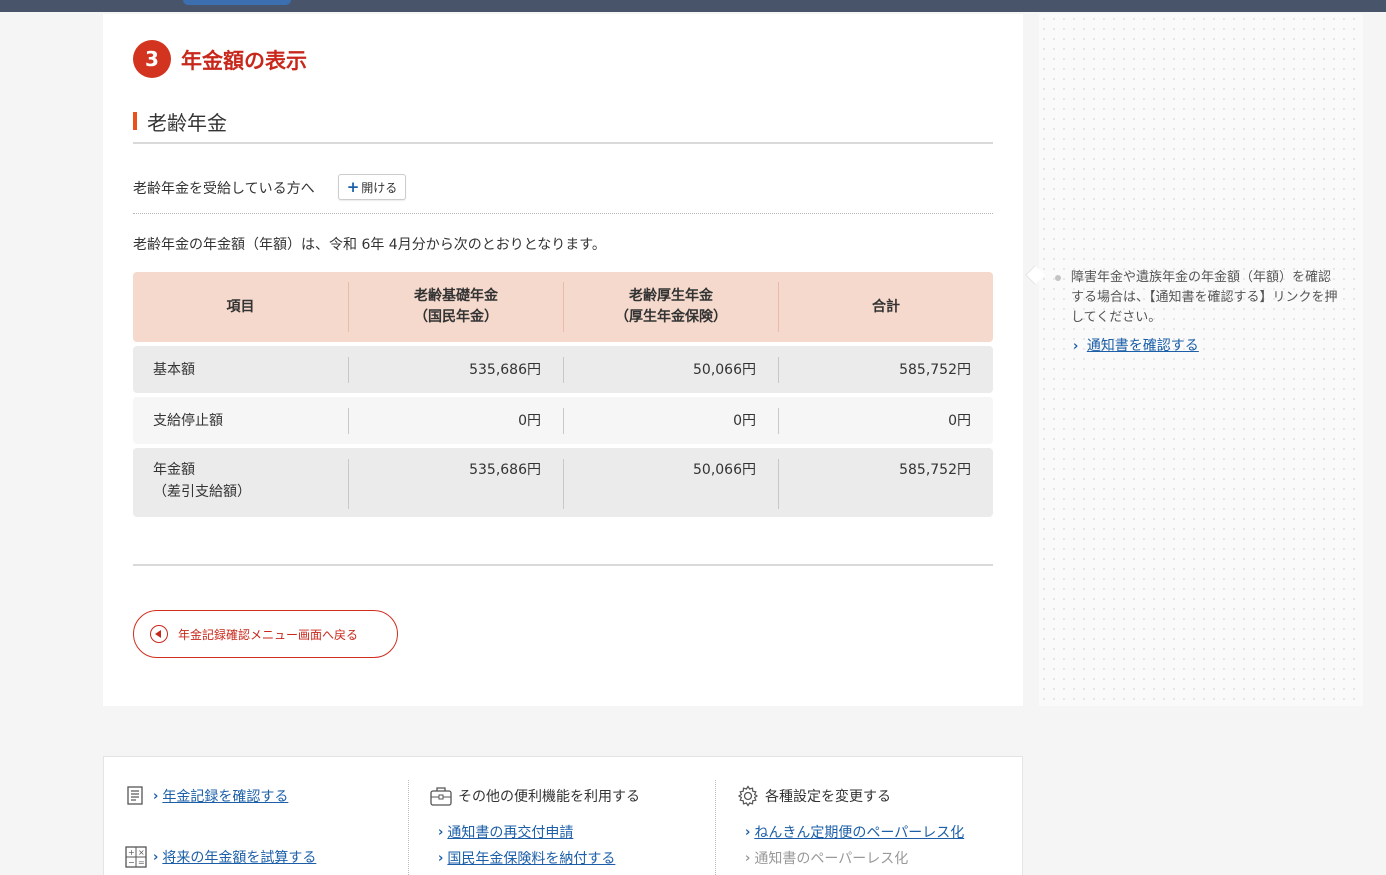 The height and width of the screenshot is (875, 1386). What do you see at coordinates (510, 833) in the screenshot?
I see `footer-link-label: 通知書の再交付申請` at bounding box center [510, 833].